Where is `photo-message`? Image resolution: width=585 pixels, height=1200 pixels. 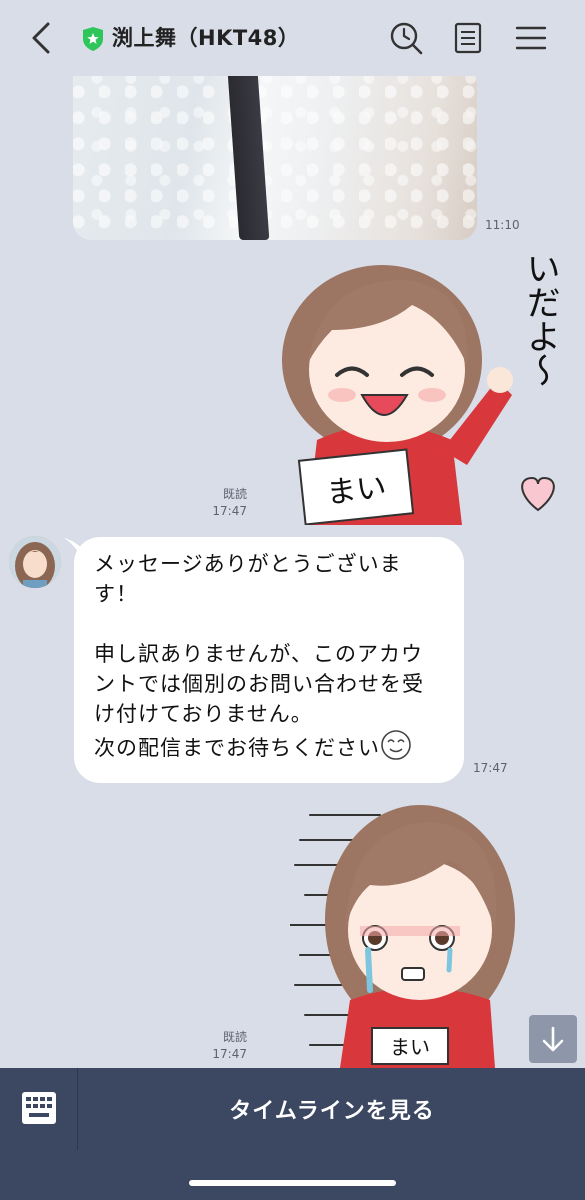 photo-message is located at coordinates (275, 149).